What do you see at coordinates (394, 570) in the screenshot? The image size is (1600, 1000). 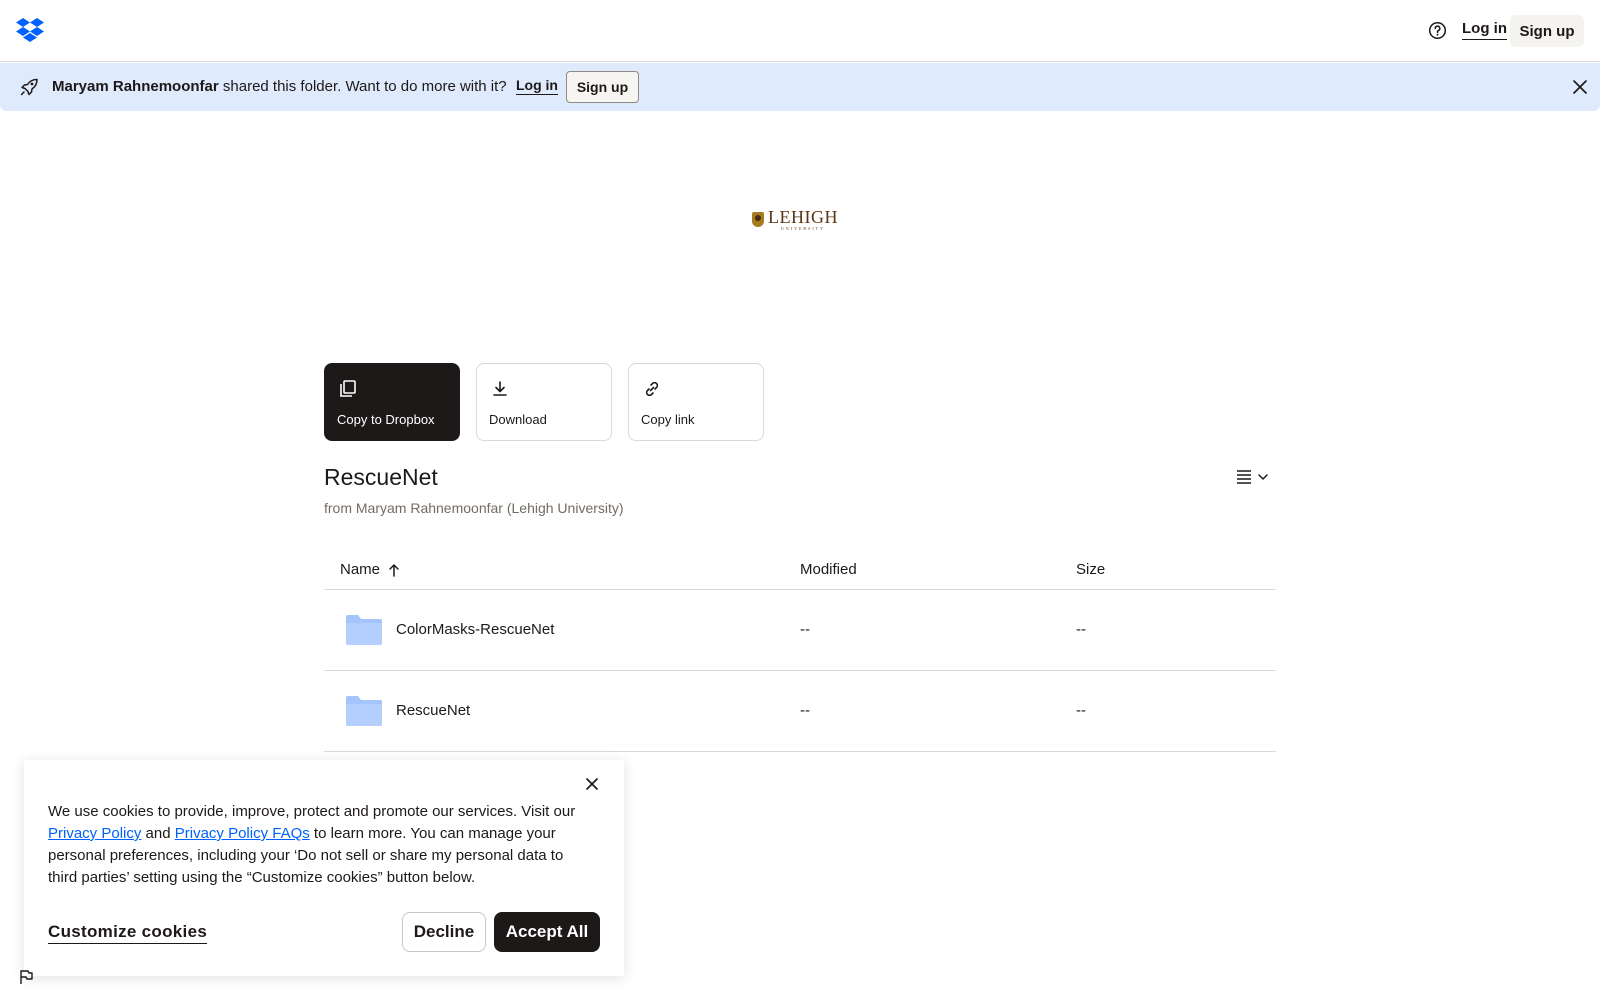 I see `sort-ascending-icon` at bounding box center [394, 570].